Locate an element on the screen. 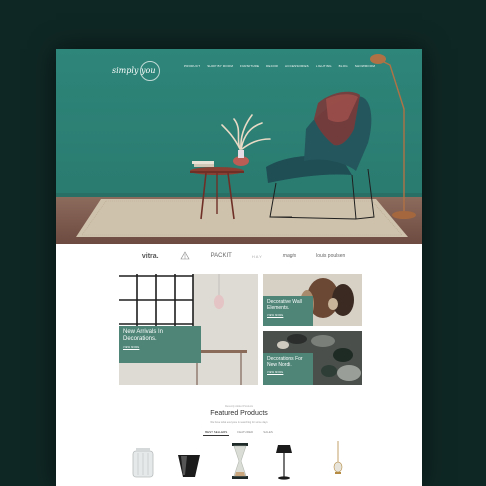 This screenshot has width=486, height=486. nav-item-decor: DECOR is located at coordinates (272, 66).